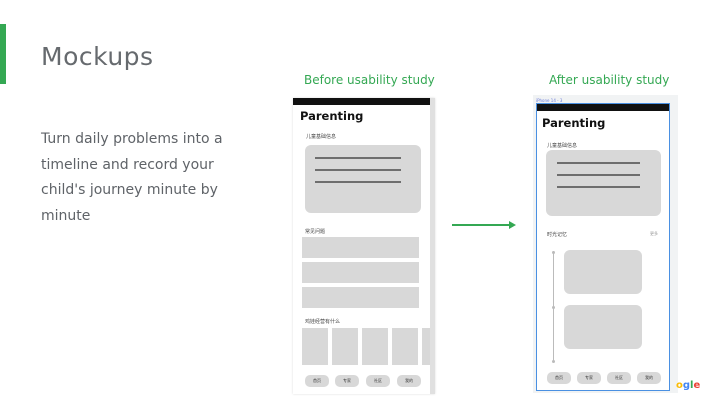 The width and height of the screenshot is (720, 405). Describe the element at coordinates (481, 225) in the screenshot. I see `arrow-line` at that location.